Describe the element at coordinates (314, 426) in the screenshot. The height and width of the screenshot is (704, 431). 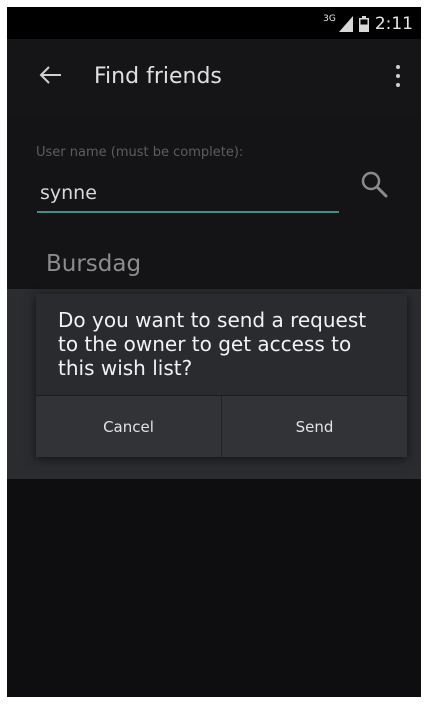
I see `send-button: Send` at that location.